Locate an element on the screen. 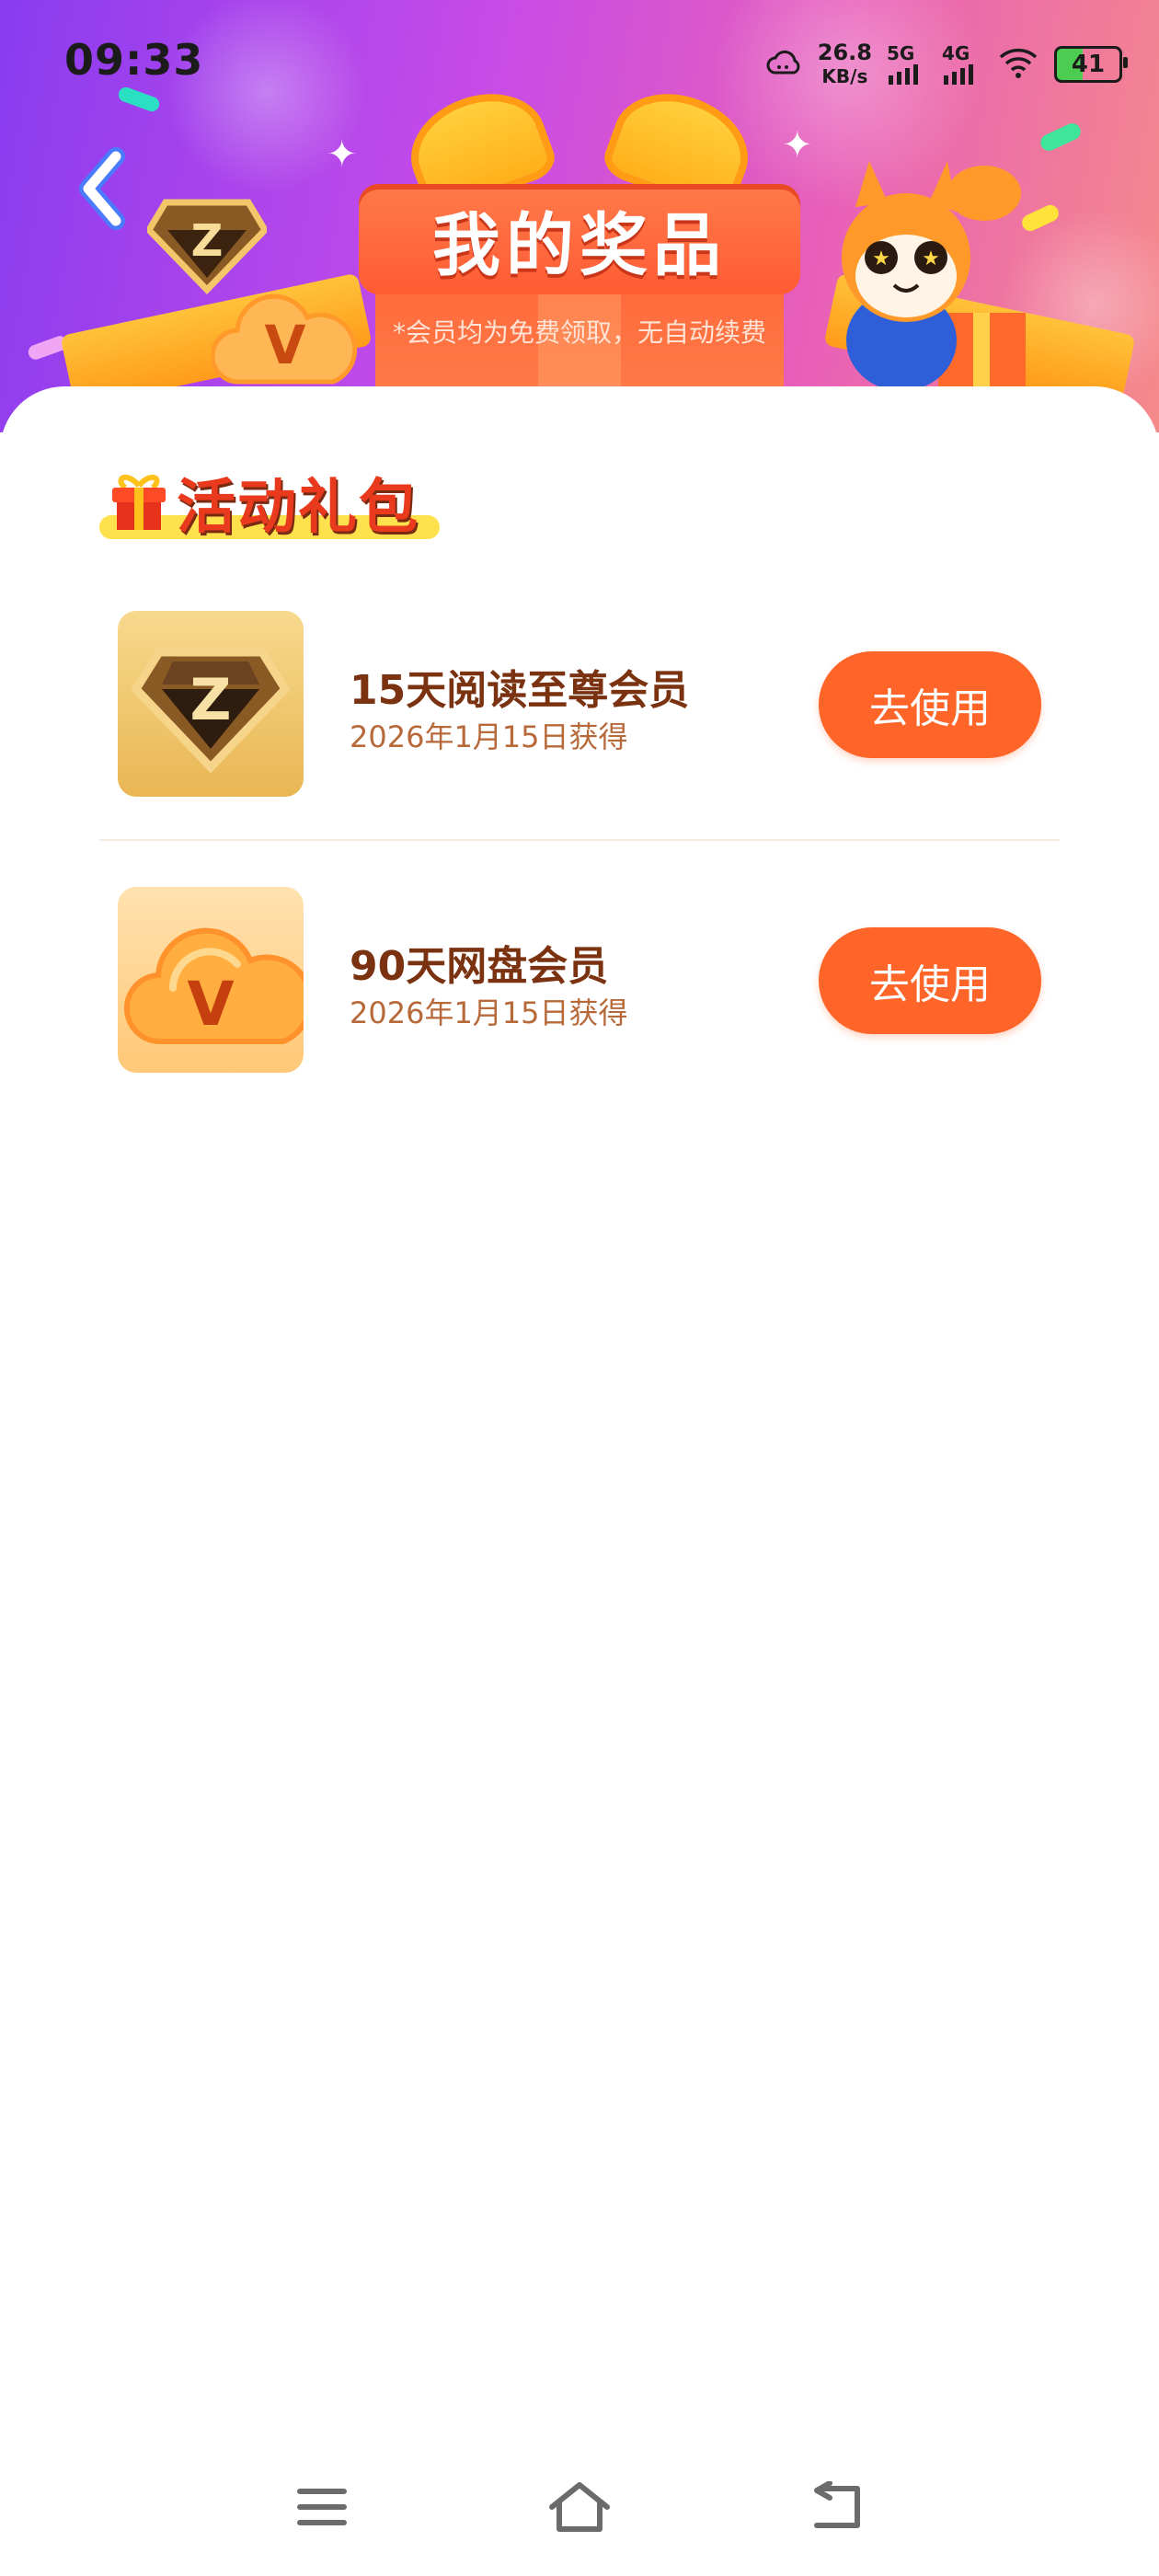  cloud-alert-icon is located at coordinates (784, 64).